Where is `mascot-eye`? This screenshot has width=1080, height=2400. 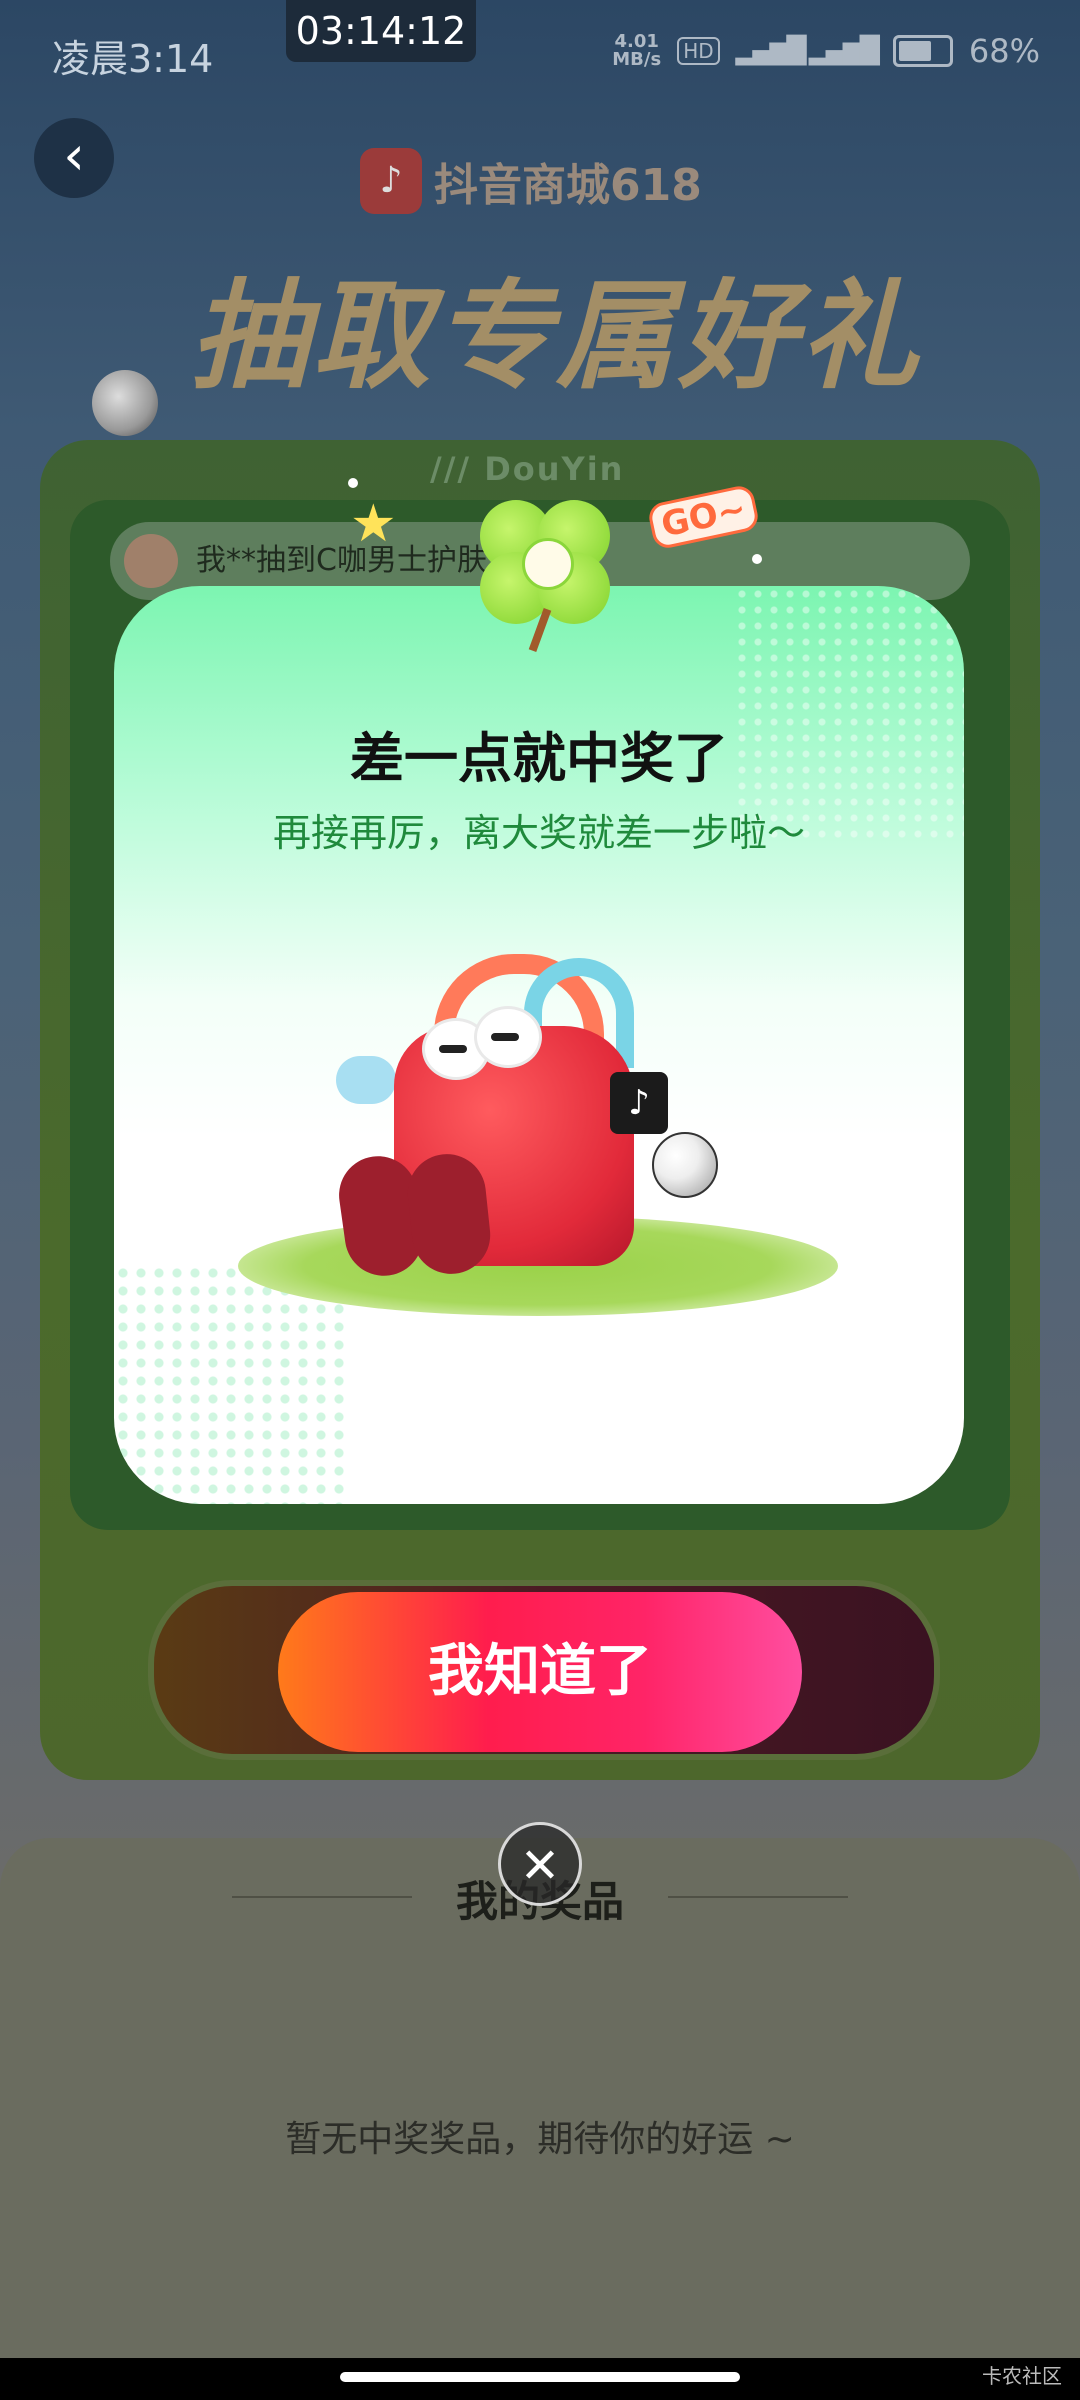 mascot-eye is located at coordinates (508, 1037).